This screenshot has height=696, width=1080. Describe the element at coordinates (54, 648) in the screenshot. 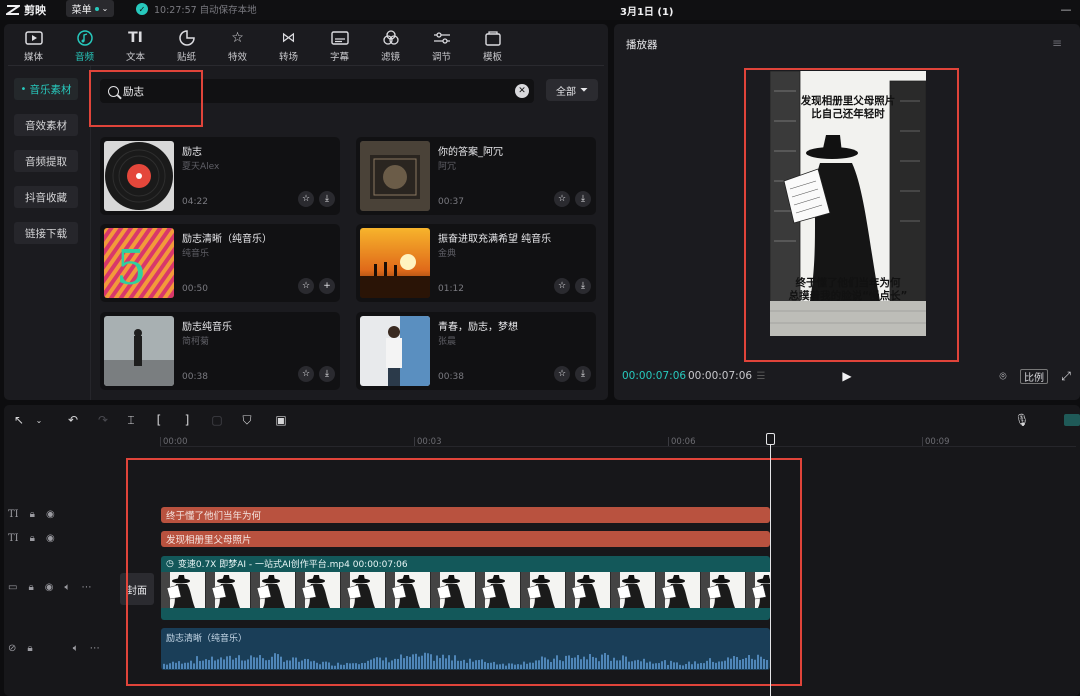

I see `audio-track-controls: ⊘ 🔒︎ 🔈︎ ⋯` at that location.